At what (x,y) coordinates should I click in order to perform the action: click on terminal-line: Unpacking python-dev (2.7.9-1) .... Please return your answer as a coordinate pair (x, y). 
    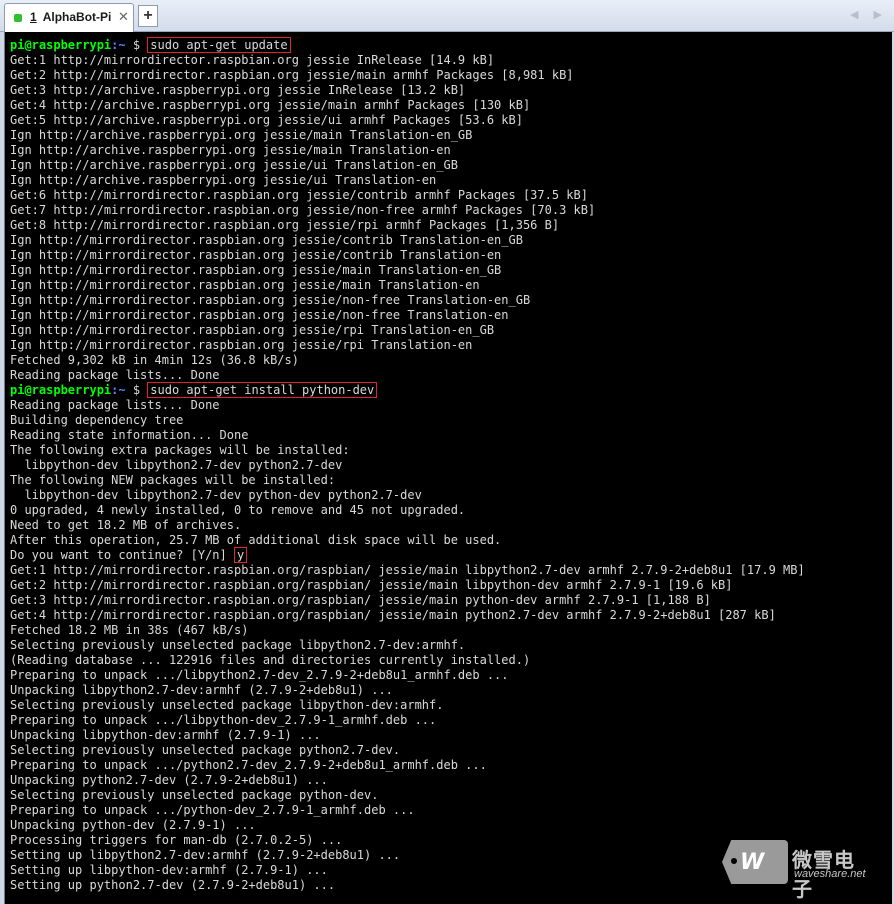
    Looking at the image, I should click on (133, 825).